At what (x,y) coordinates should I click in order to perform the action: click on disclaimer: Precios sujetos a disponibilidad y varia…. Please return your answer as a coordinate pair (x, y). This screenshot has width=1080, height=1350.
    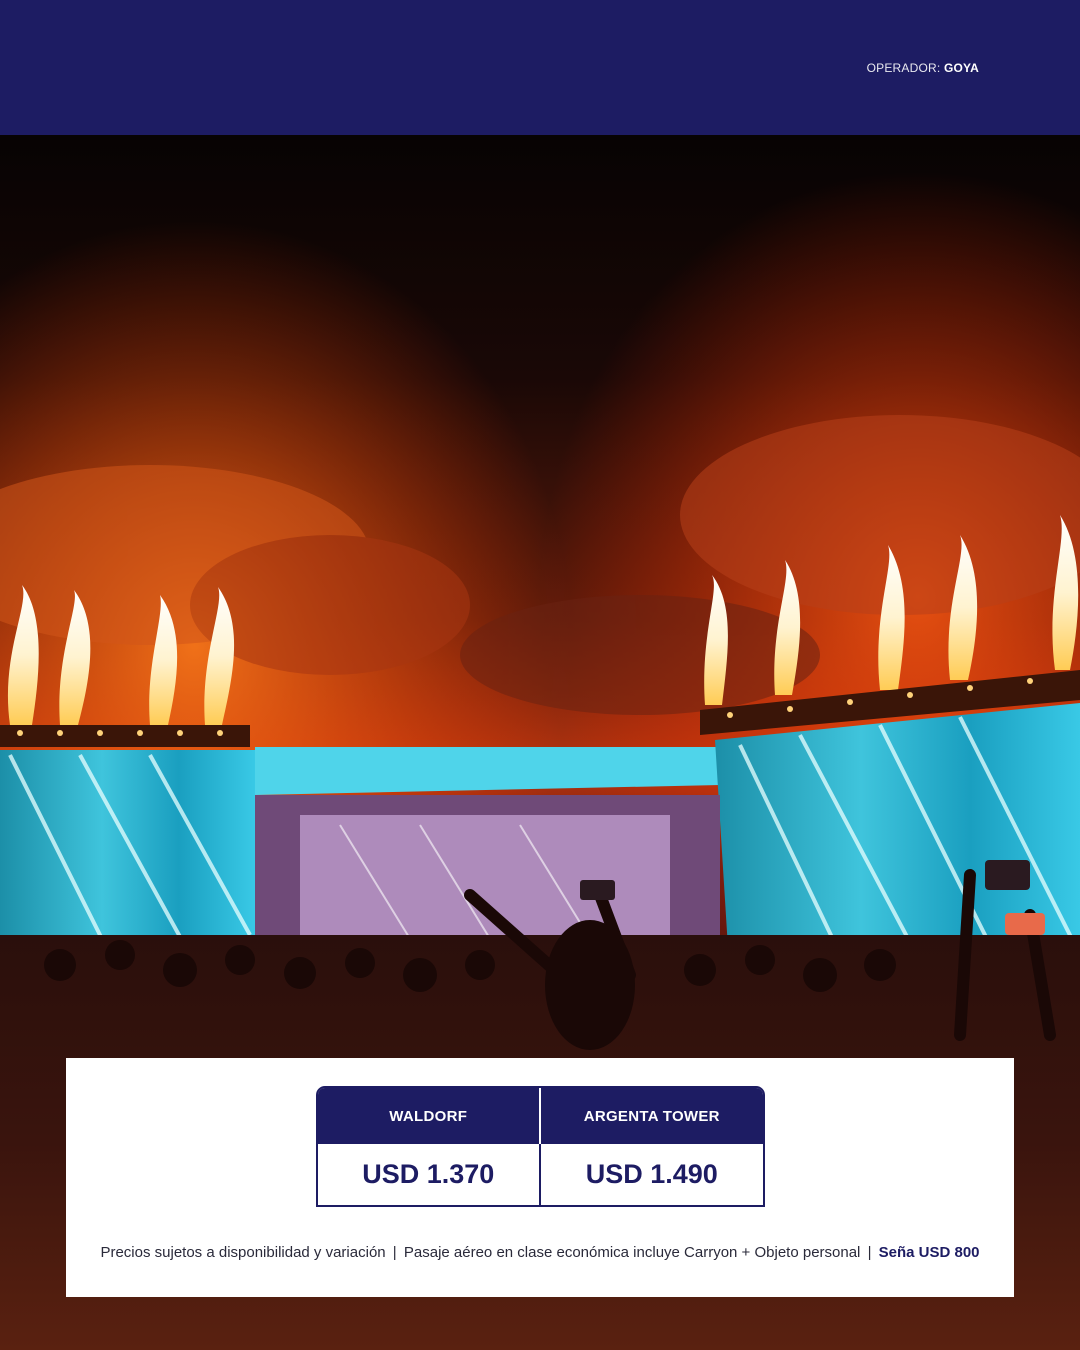
    Looking at the image, I should click on (540, 1252).